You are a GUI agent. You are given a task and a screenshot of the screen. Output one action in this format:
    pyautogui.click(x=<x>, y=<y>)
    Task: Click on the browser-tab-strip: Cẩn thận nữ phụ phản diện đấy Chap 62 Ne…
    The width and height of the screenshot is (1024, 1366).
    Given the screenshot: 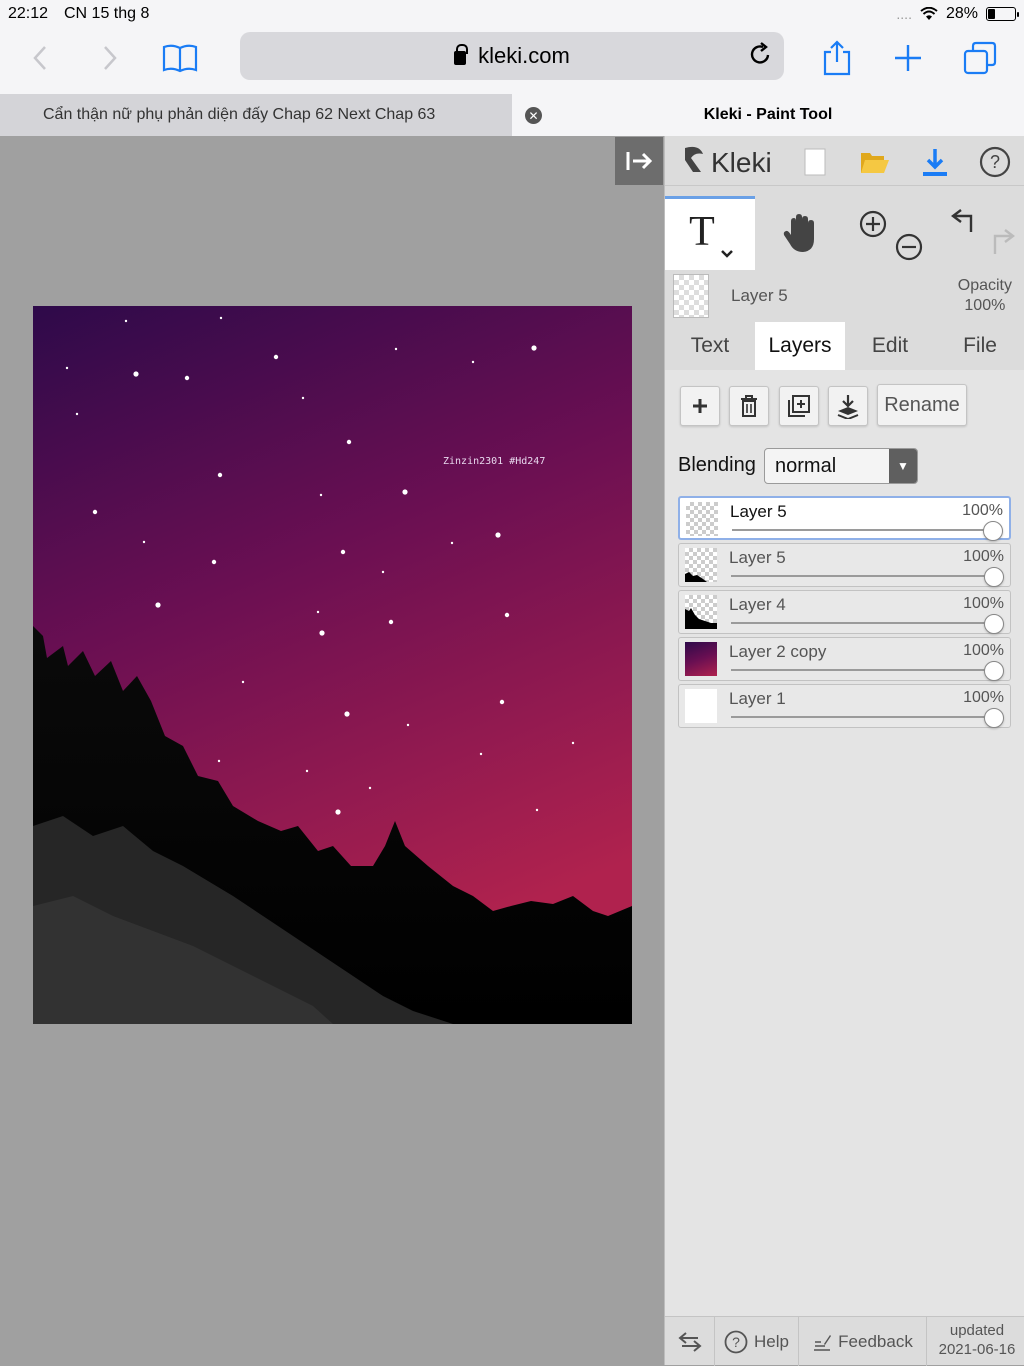 What is the action you would take?
    pyautogui.click(x=512, y=115)
    